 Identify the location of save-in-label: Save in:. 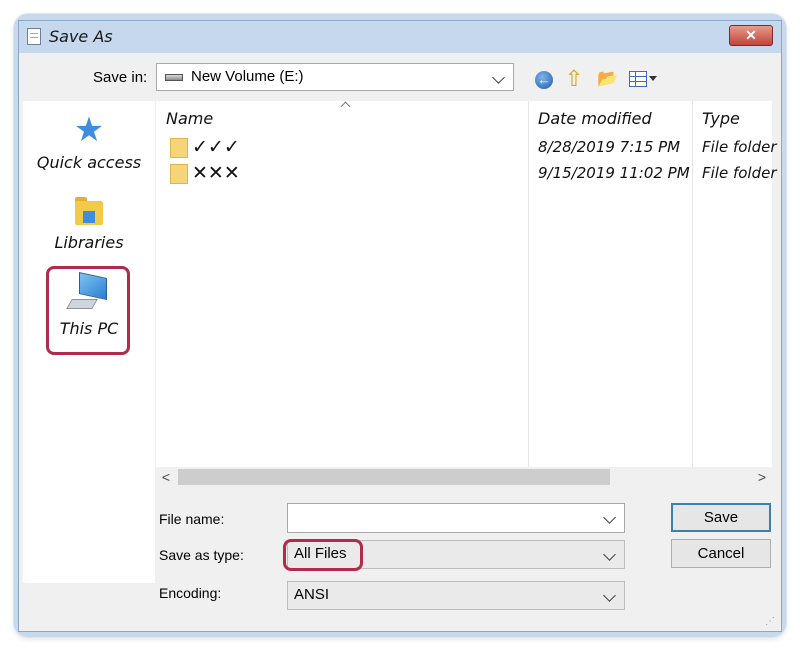
(120, 77).